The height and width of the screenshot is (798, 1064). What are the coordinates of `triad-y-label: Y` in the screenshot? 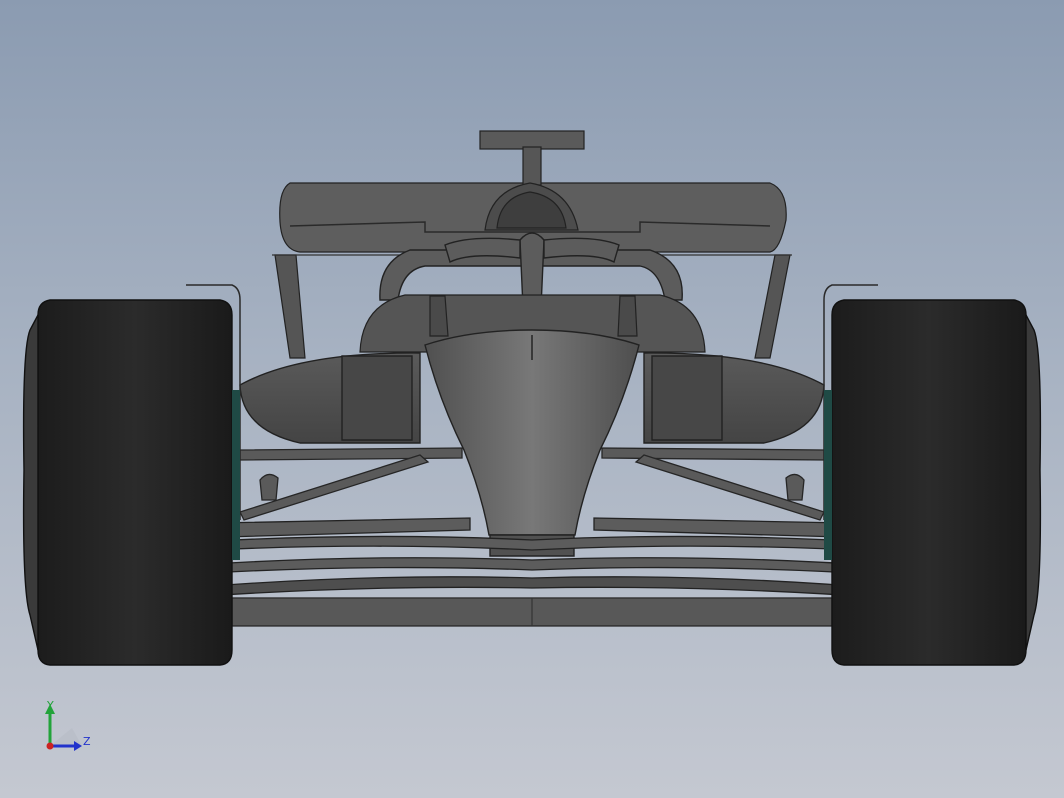 It's located at (50, 705).